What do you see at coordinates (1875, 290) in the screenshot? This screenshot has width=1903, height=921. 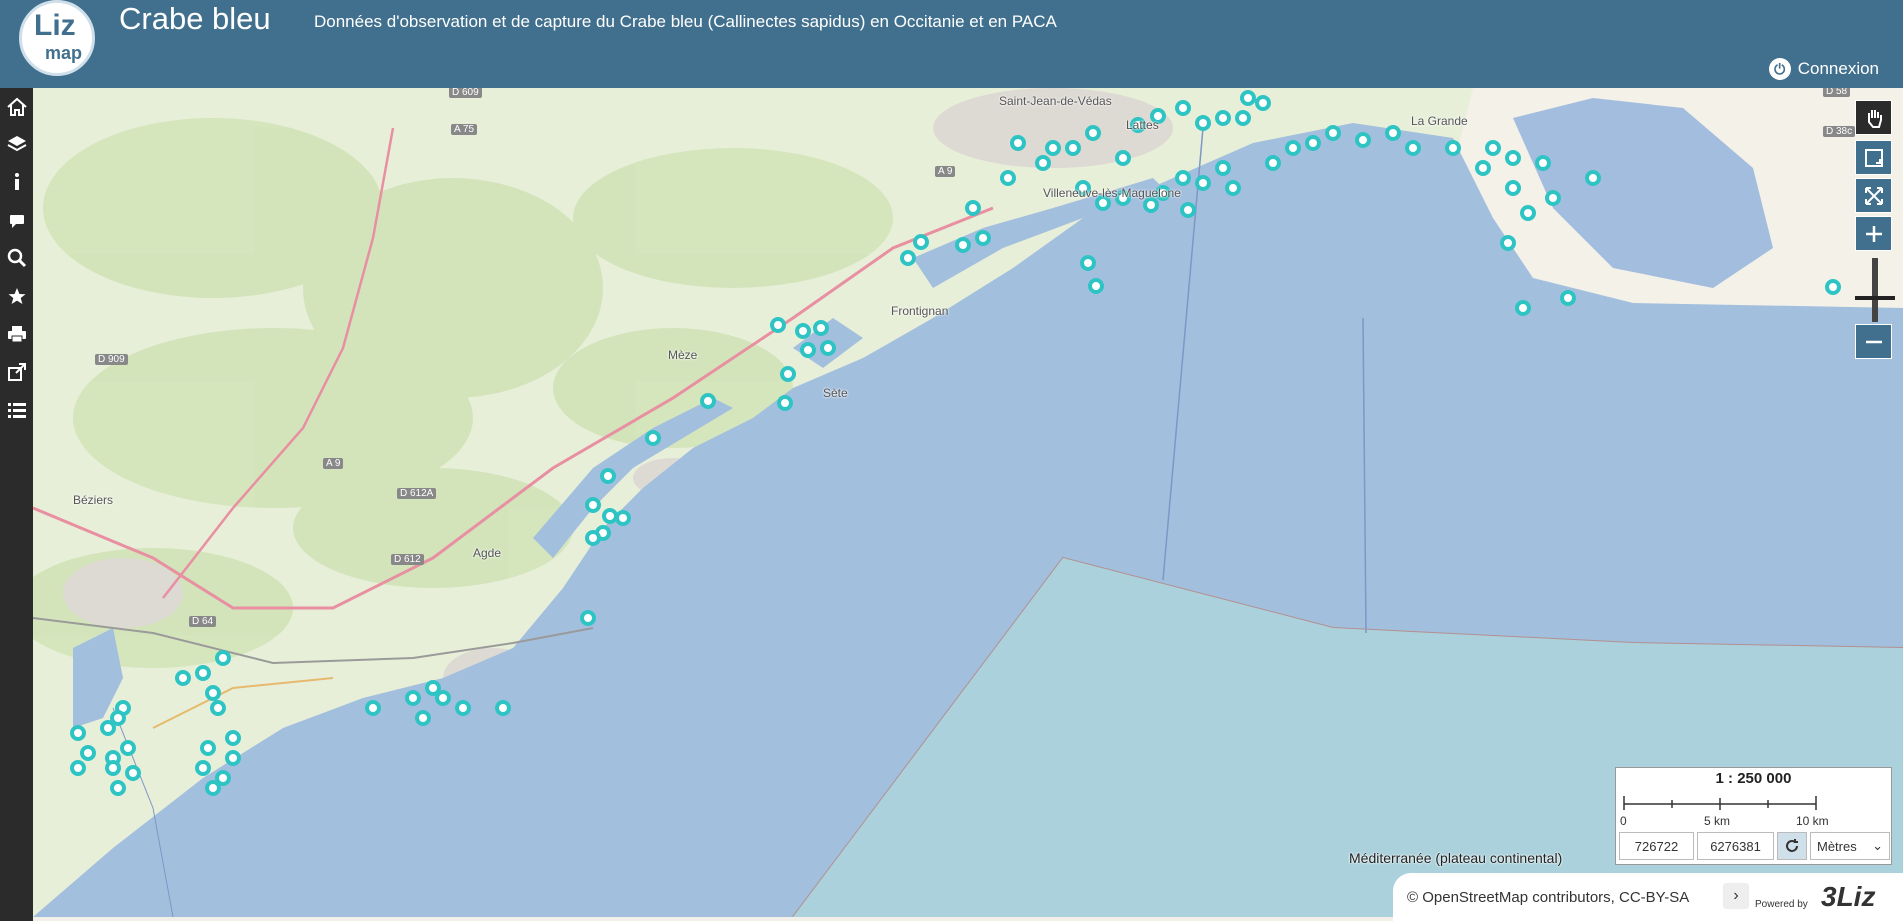 I see `zoom-slider` at bounding box center [1875, 290].